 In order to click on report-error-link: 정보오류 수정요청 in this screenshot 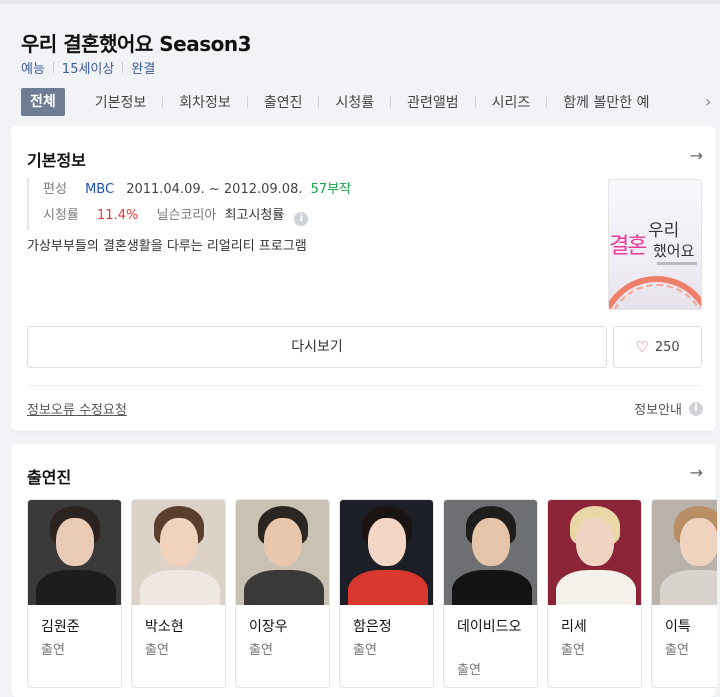, I will do `click(77, 408)`.